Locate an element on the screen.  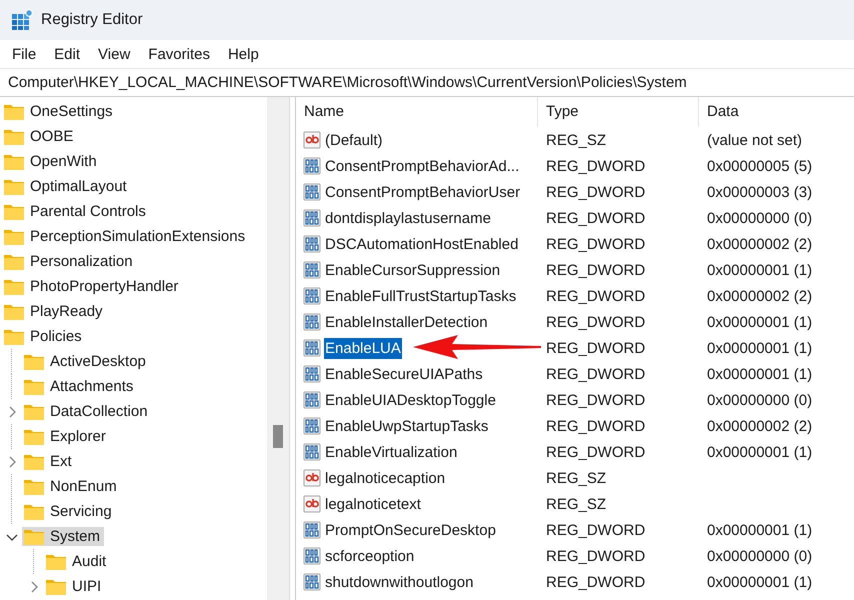
tree-item: Explorer is located at coordinates (66, 436).